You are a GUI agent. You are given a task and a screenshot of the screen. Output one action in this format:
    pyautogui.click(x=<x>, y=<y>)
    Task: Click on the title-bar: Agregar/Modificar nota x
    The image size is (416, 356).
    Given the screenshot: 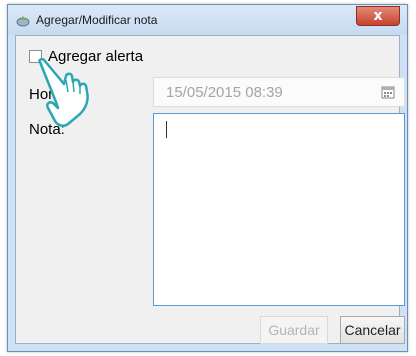 What is the action you would take?
    pyautogui.click(x=207, y=20)
    